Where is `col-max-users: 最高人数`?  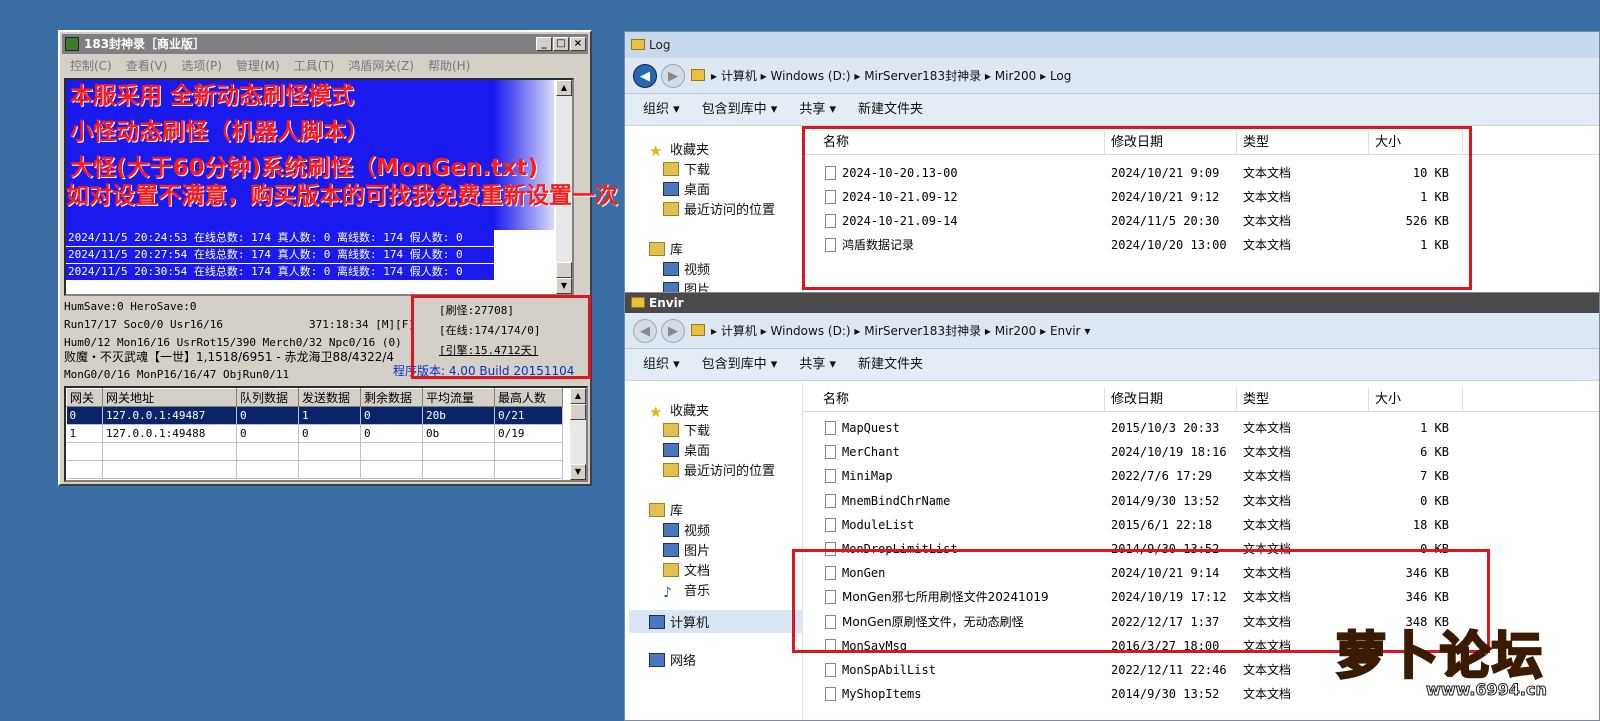 col-max-users: 最高人数 is located at coordinates (528, 397).